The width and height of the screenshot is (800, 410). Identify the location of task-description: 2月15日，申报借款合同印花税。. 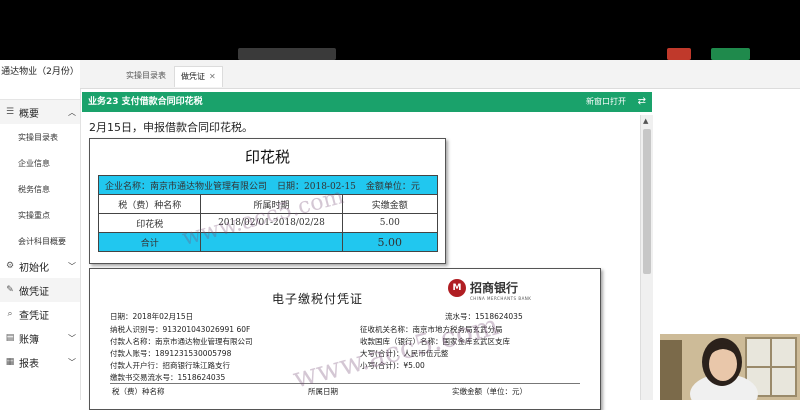
(171, 127).